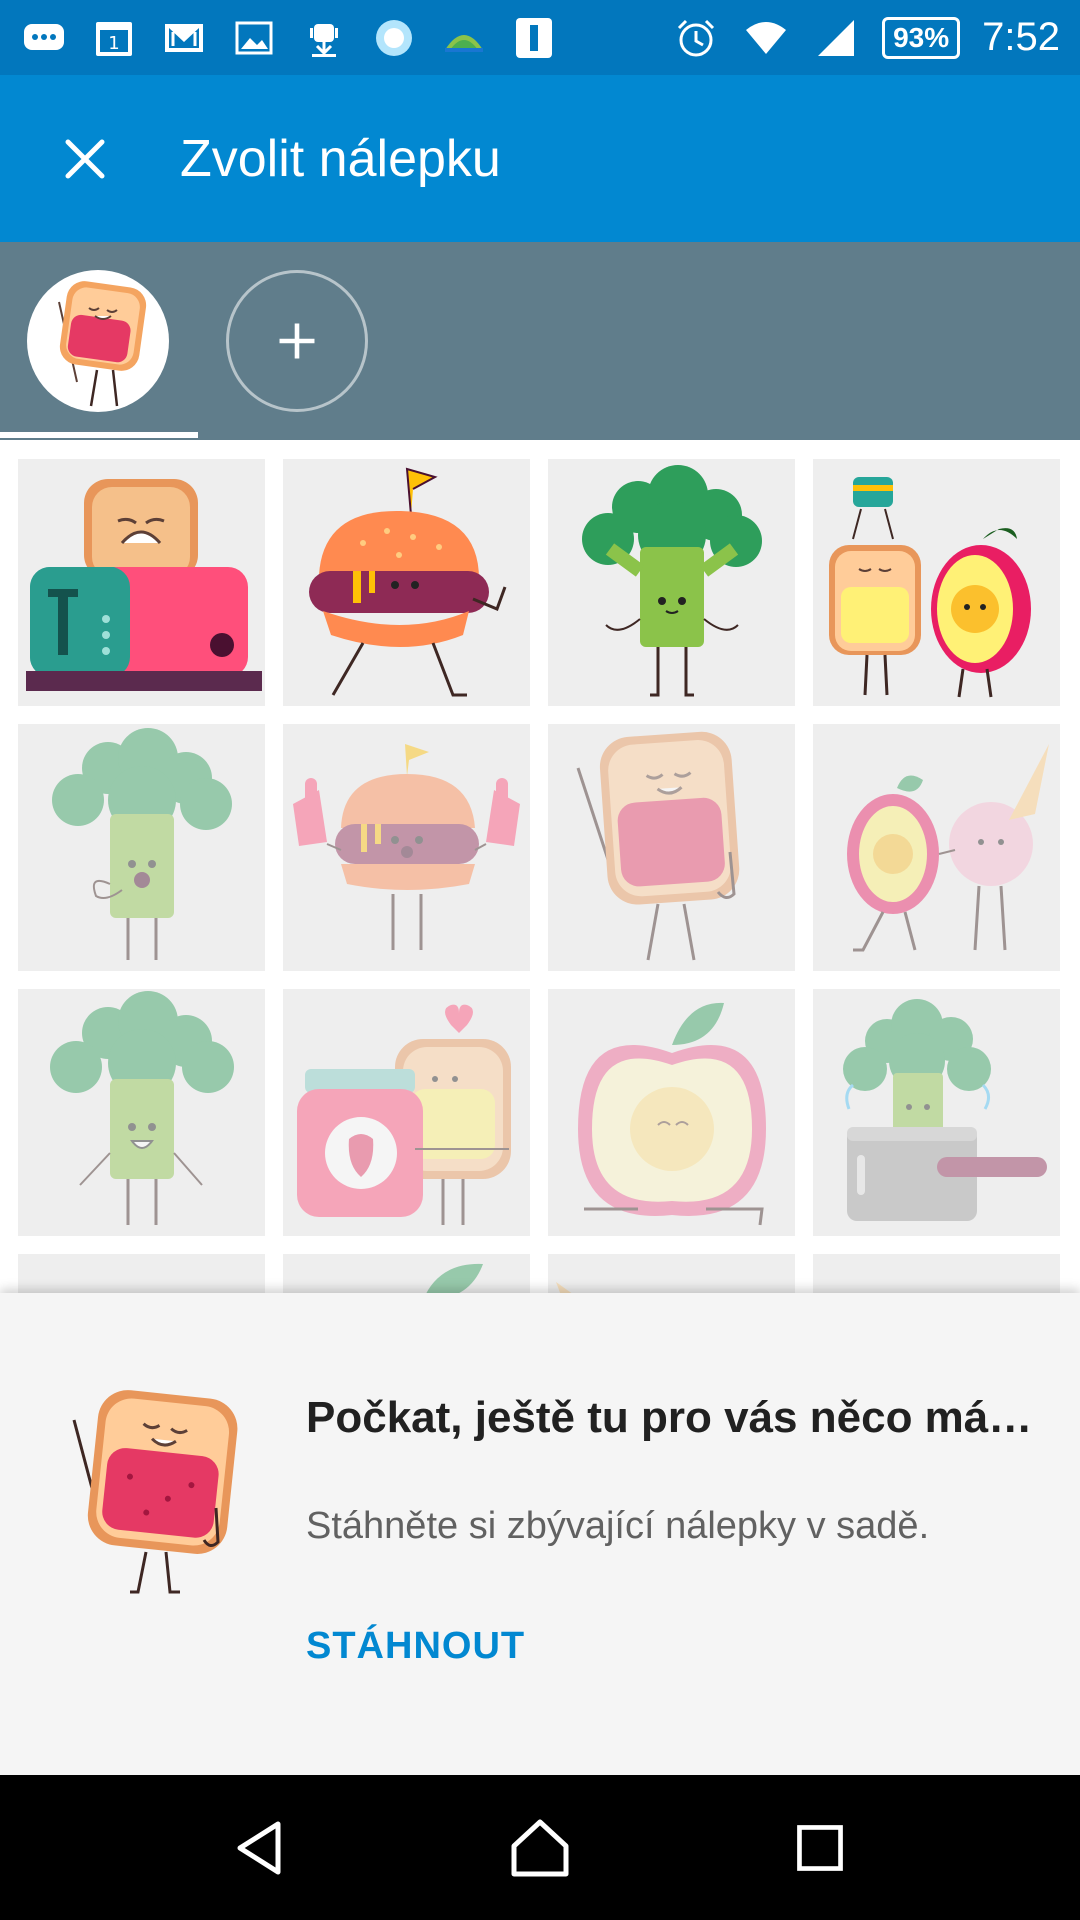 The height and width of the screenshot is (1920, 1080). Describe the element at coordinates (540, 158) in the screenshot. I see `app-bar: Zvolit nálepku` at that location.